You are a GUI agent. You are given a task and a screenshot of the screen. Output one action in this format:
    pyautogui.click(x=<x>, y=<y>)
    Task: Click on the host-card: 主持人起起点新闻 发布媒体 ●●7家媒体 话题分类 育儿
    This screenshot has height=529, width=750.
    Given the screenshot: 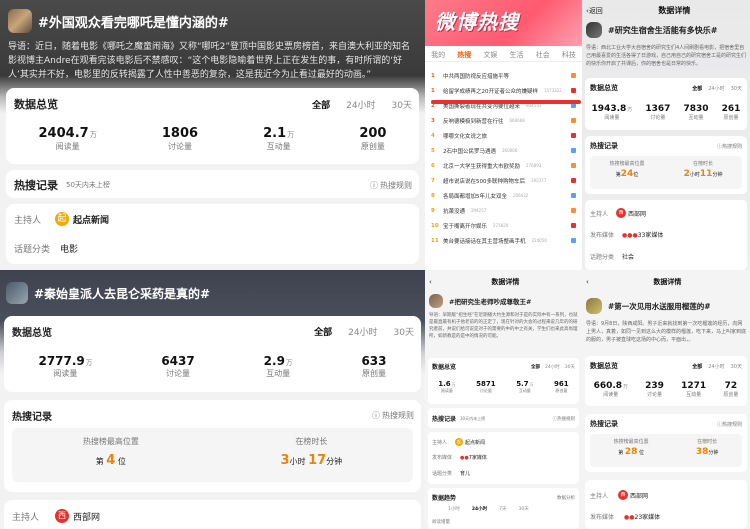 What is the action you would take?
    pyautogui.click(x=503, y=458)
    